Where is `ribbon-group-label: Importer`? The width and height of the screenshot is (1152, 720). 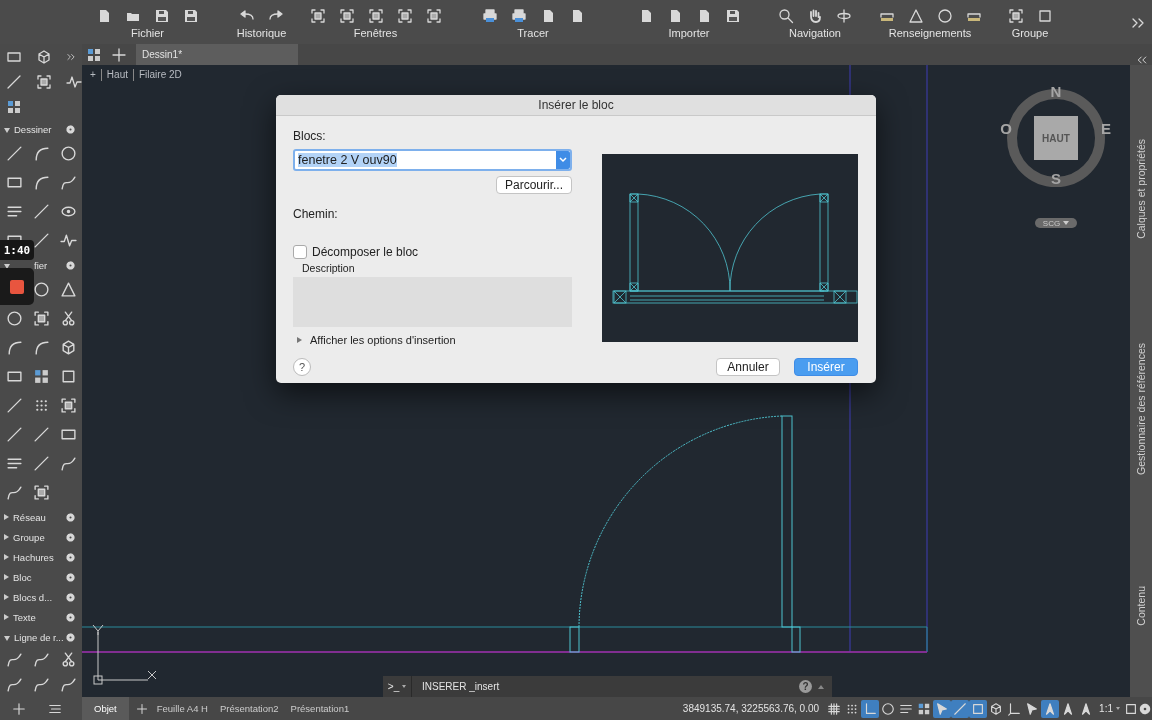 ribbon-group-label: Importer is located at coordinates (689, 33).